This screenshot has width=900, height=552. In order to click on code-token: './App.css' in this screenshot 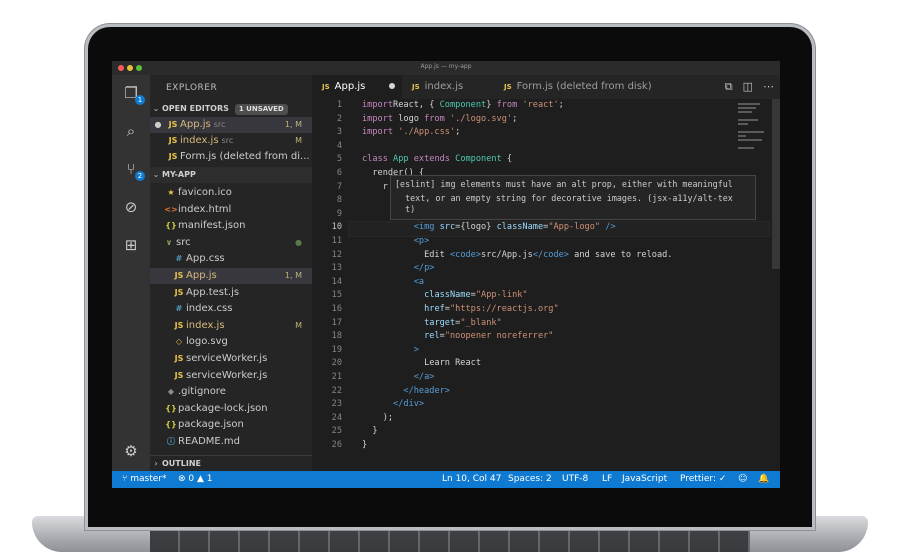, I will do `click(427, 132)`.